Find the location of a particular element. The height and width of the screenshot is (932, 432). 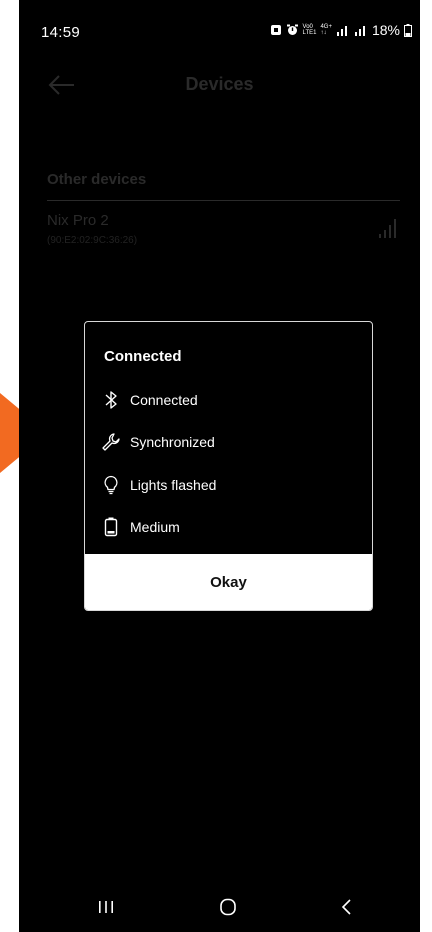

dialog-row-synchronized: Synchronized is located at coordinates (158, 442).